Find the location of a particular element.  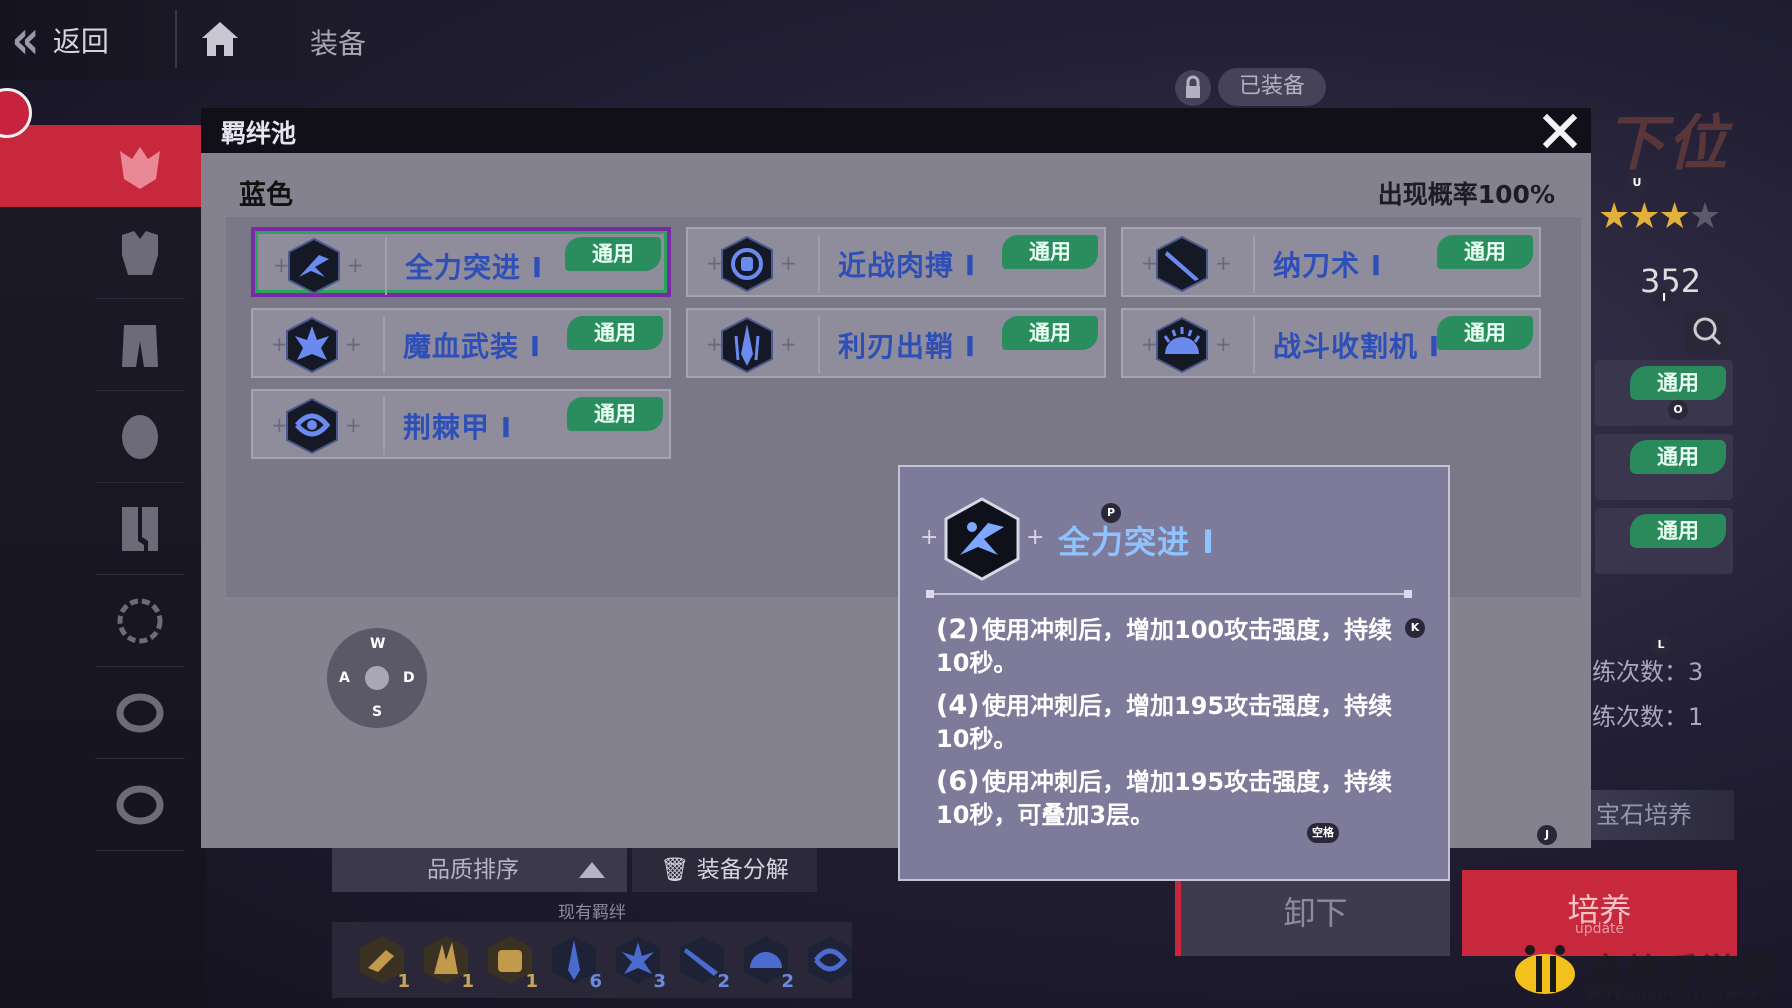

key-hint-l: L is located at coordinates (1661, 645).